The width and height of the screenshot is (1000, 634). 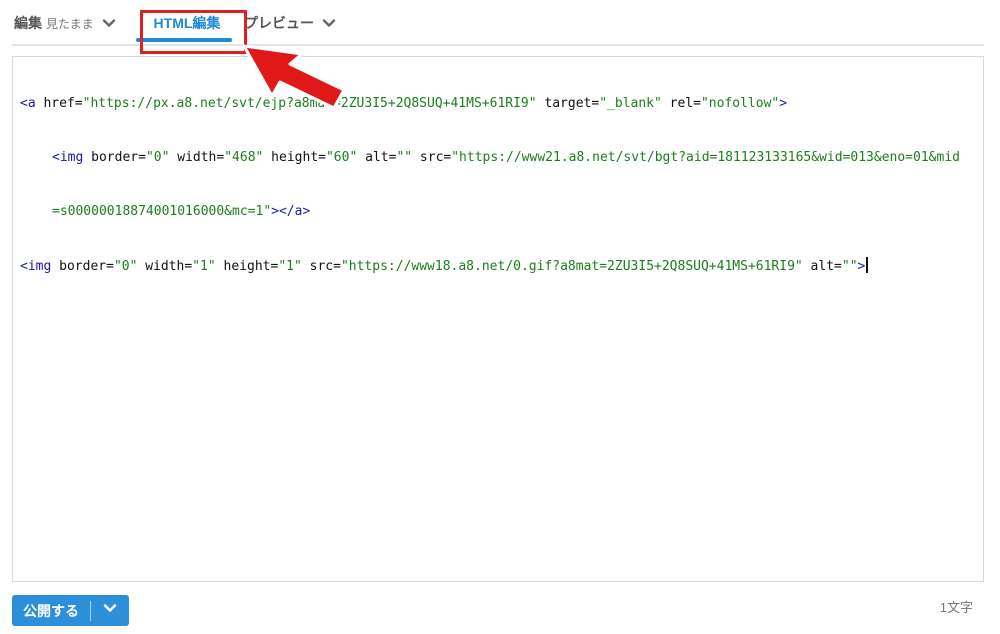 What do you see at coordinates (341, 157) in the screenshot?
I see `code-token-str: "60"` at bounding box center [341, 157].